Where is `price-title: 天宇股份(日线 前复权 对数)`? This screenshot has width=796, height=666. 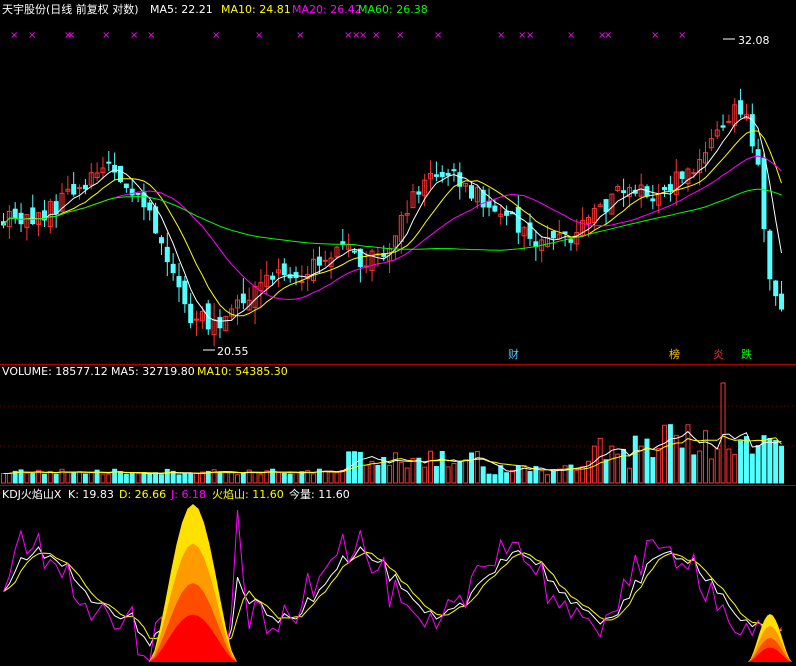 price-title: 天宇股份(日线 前复权 对数) is located at coordinates (70, 9).